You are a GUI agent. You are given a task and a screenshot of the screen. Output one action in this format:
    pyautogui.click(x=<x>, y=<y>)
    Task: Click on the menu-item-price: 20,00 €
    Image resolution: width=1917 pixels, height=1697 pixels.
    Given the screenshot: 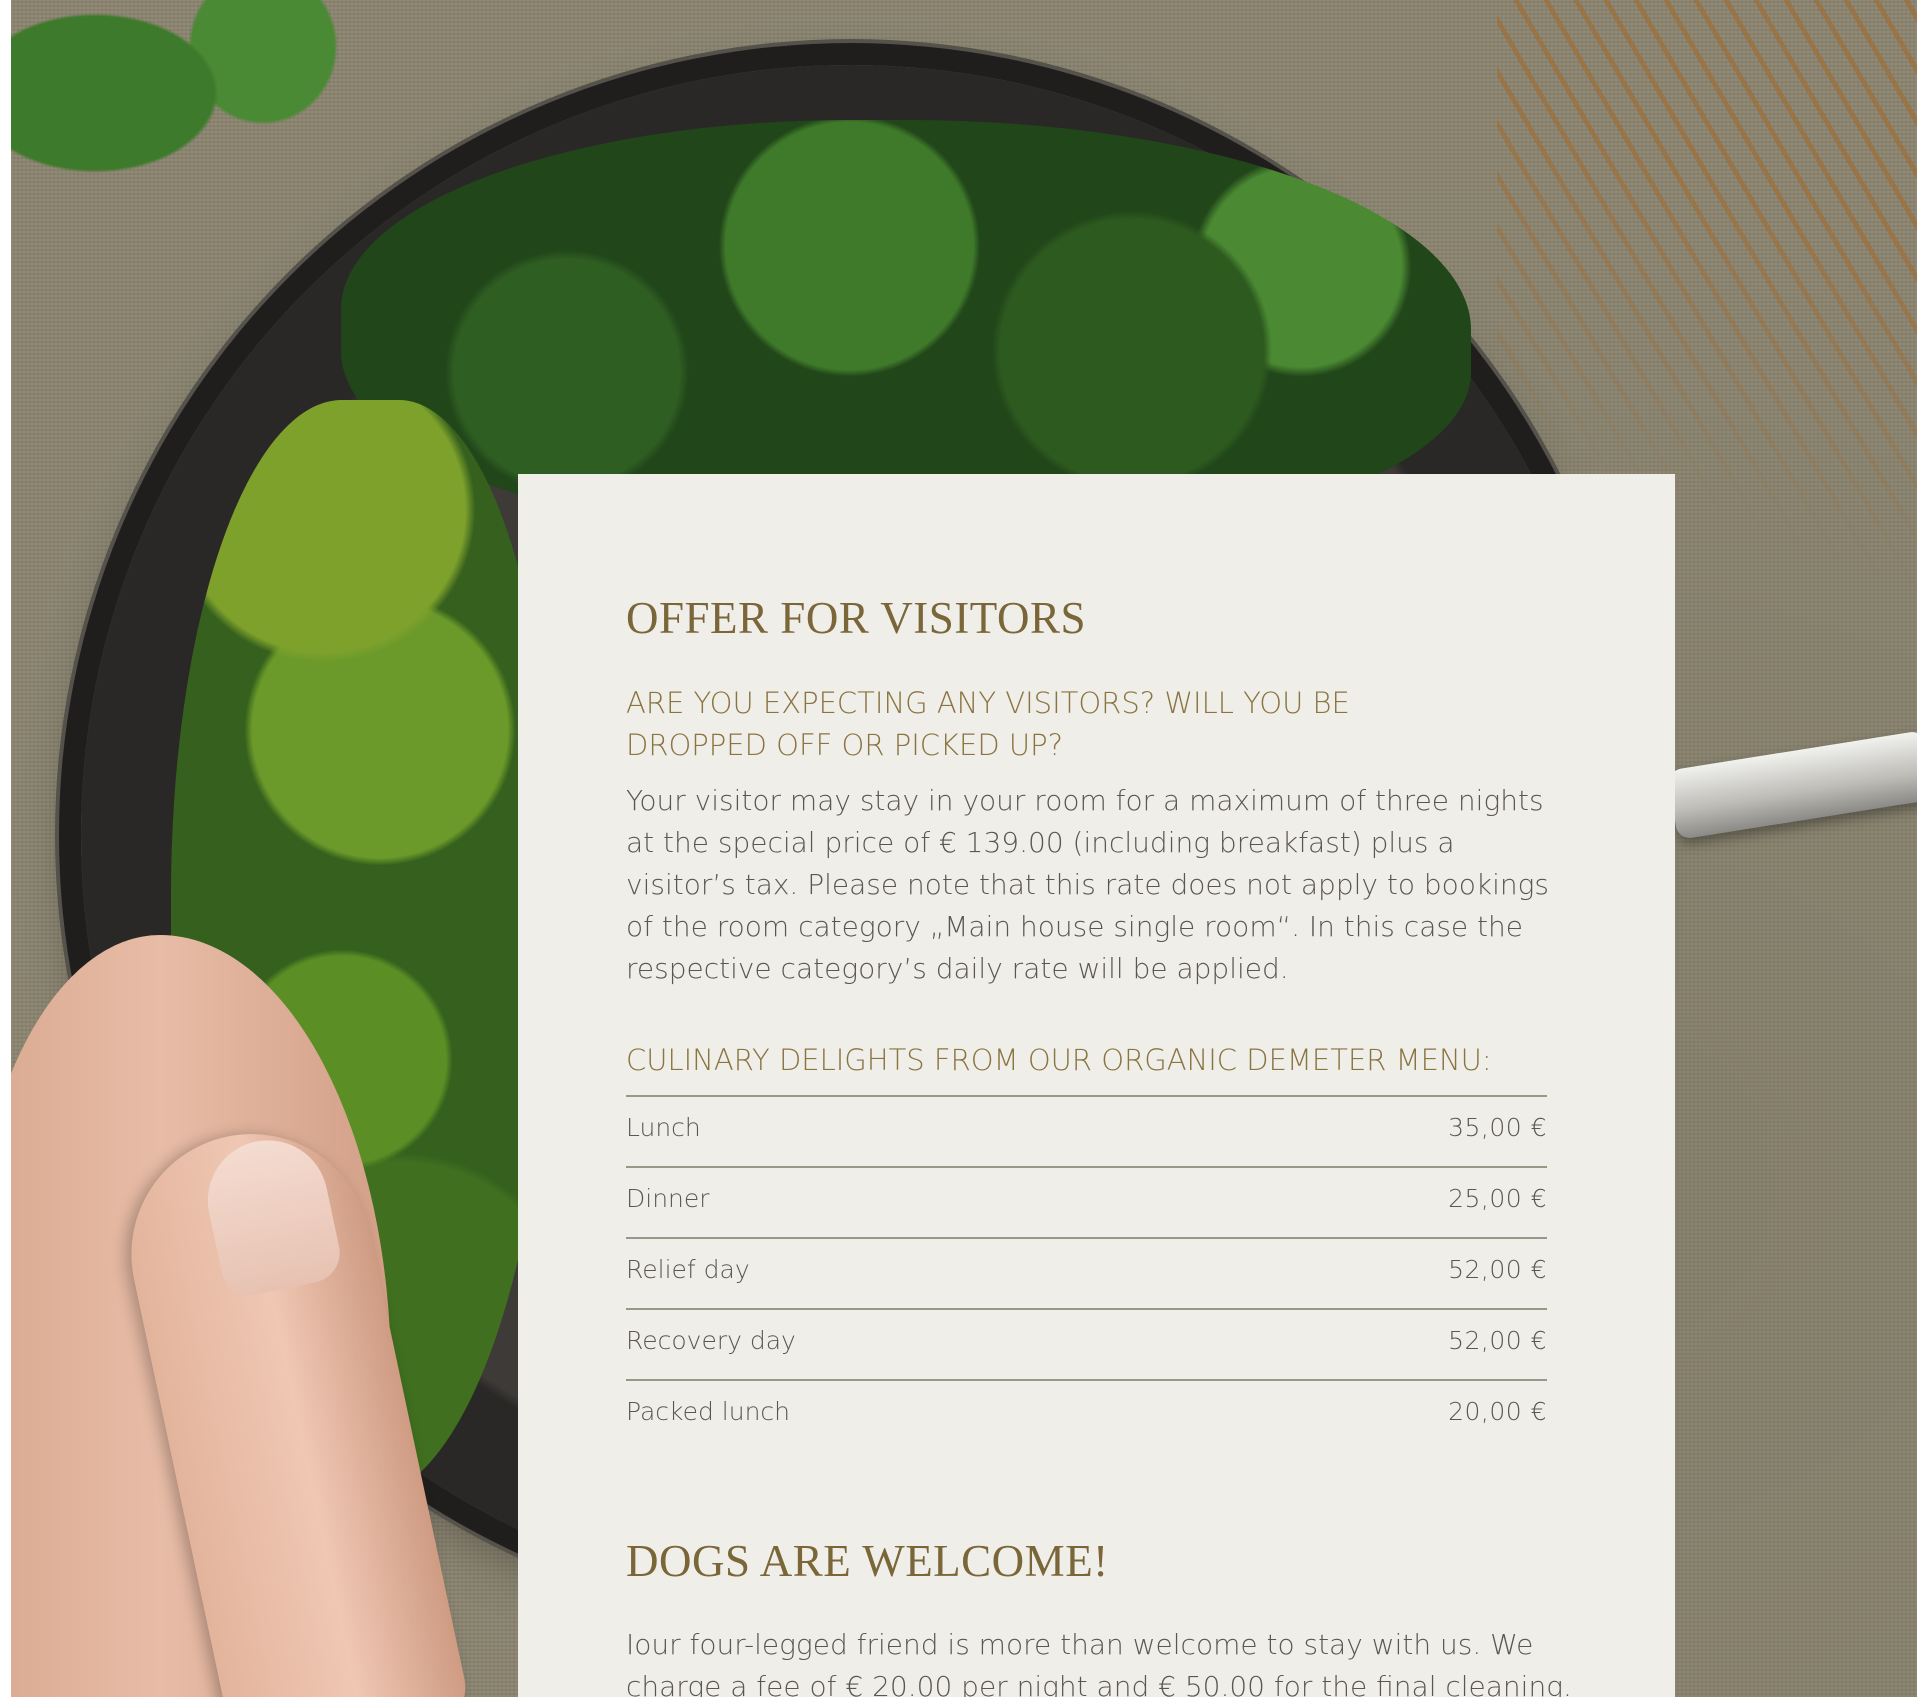 What is the action you would take?
    pyautogui.click(x=1497, y=1411)
    